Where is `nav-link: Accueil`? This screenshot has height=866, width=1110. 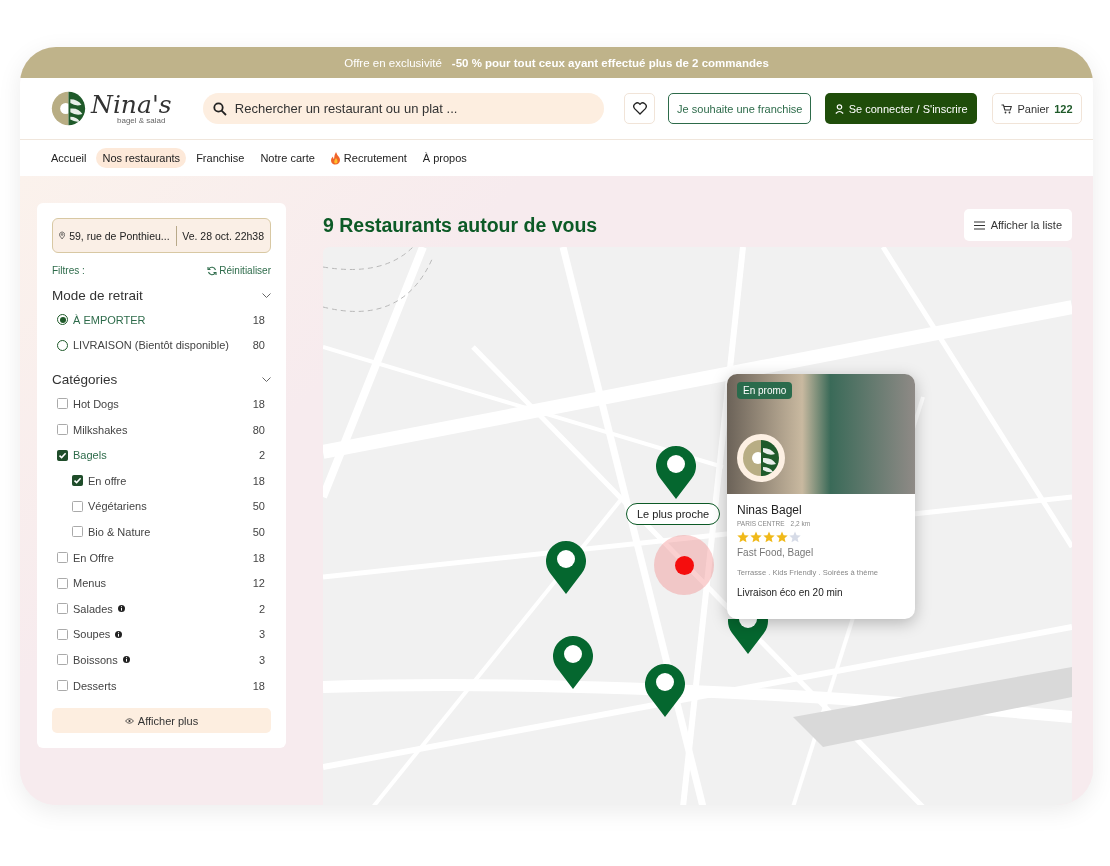 nav-link: Accueil is located at coordinates (69, 158).